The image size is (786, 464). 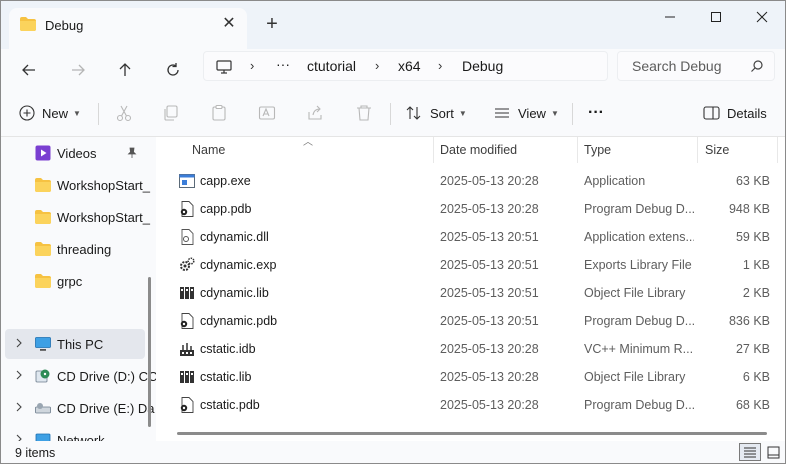 I want to click on refresh-button, so click(x=173, y=70).